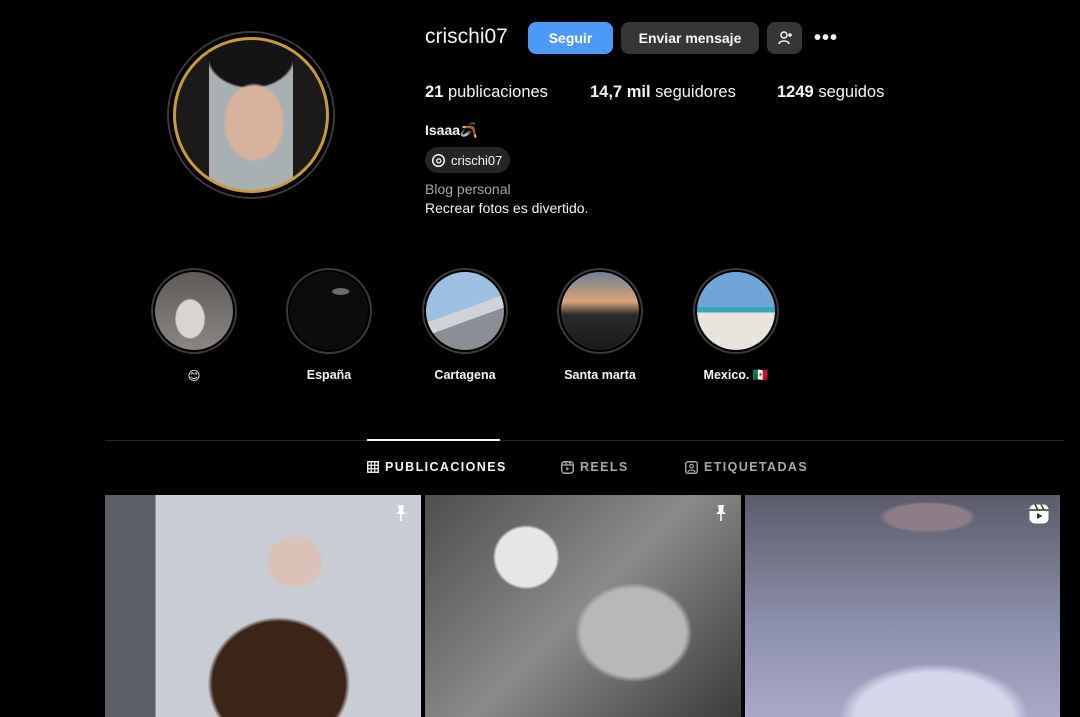 The image size is (1080, 717). What do you see at coordinates (373, 467) in the screenshot?
I see `grid-icon` at bounding box center [373, 467].